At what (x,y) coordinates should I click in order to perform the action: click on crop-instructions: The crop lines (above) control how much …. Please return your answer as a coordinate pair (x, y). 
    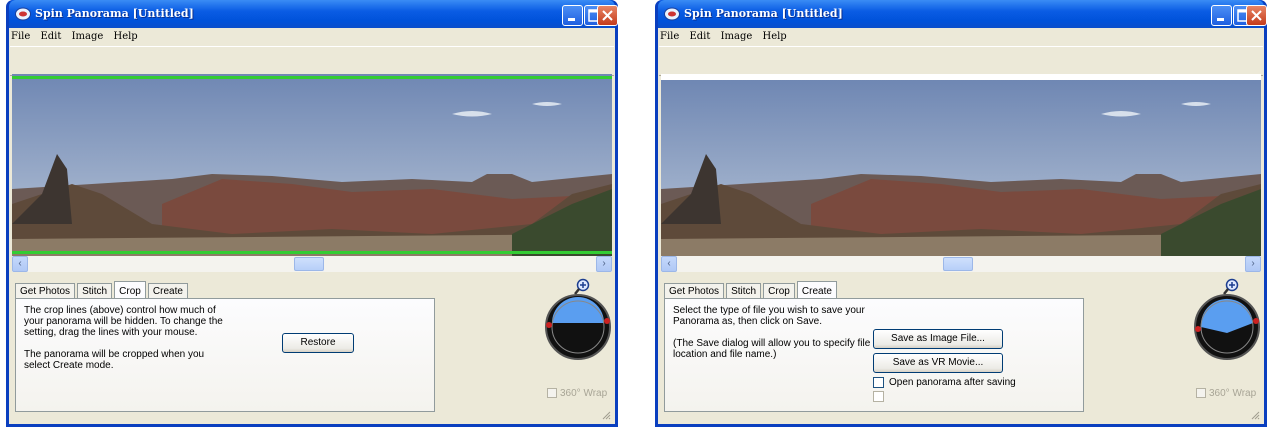
    Looking at the image, I should click on (124, 343).